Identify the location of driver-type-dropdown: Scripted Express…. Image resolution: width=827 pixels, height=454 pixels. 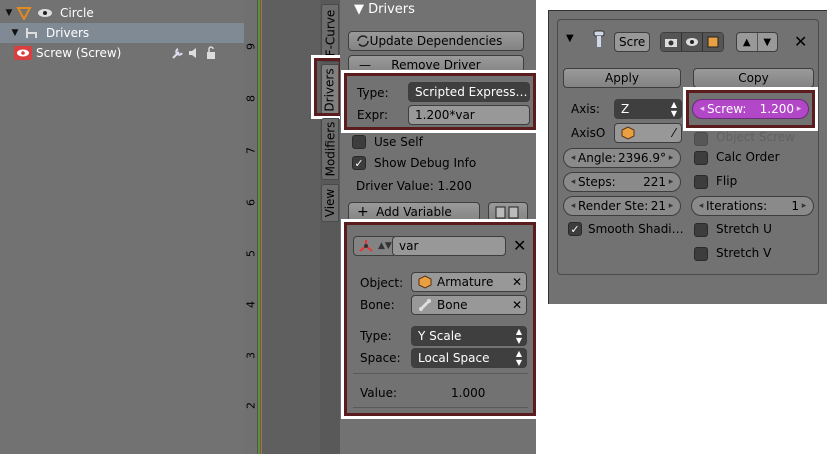
(469, 92).